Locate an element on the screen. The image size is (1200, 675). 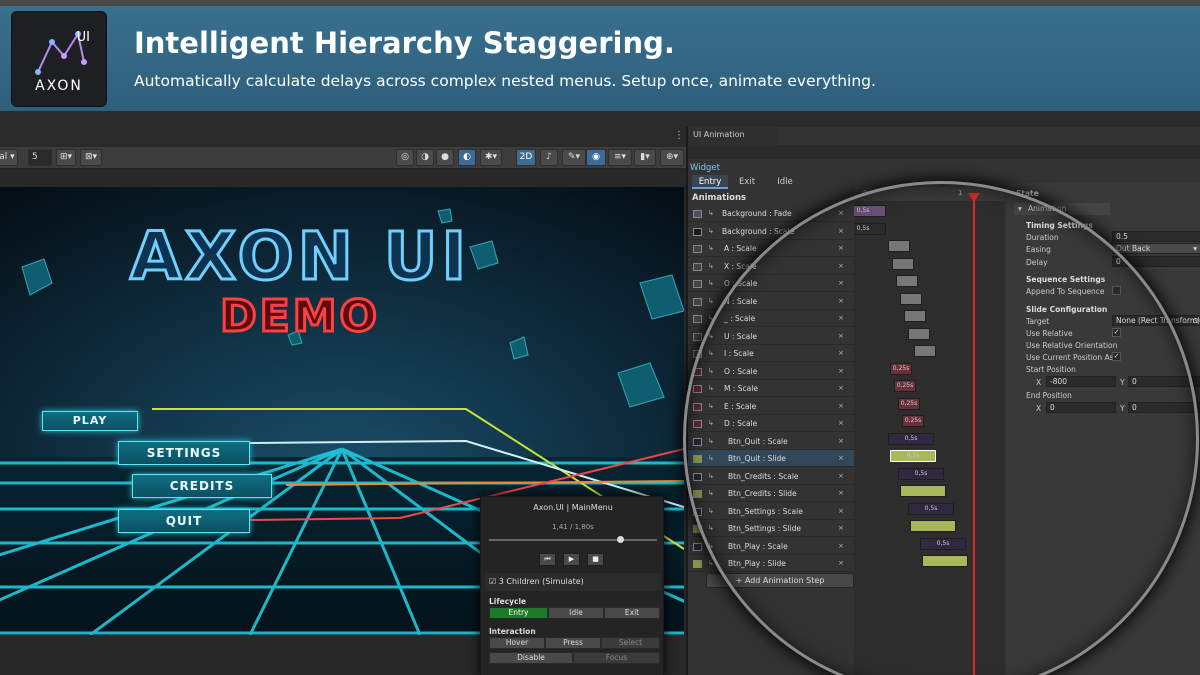
object-picker-icon: ⊙ is located at coordinates (1196, 320).